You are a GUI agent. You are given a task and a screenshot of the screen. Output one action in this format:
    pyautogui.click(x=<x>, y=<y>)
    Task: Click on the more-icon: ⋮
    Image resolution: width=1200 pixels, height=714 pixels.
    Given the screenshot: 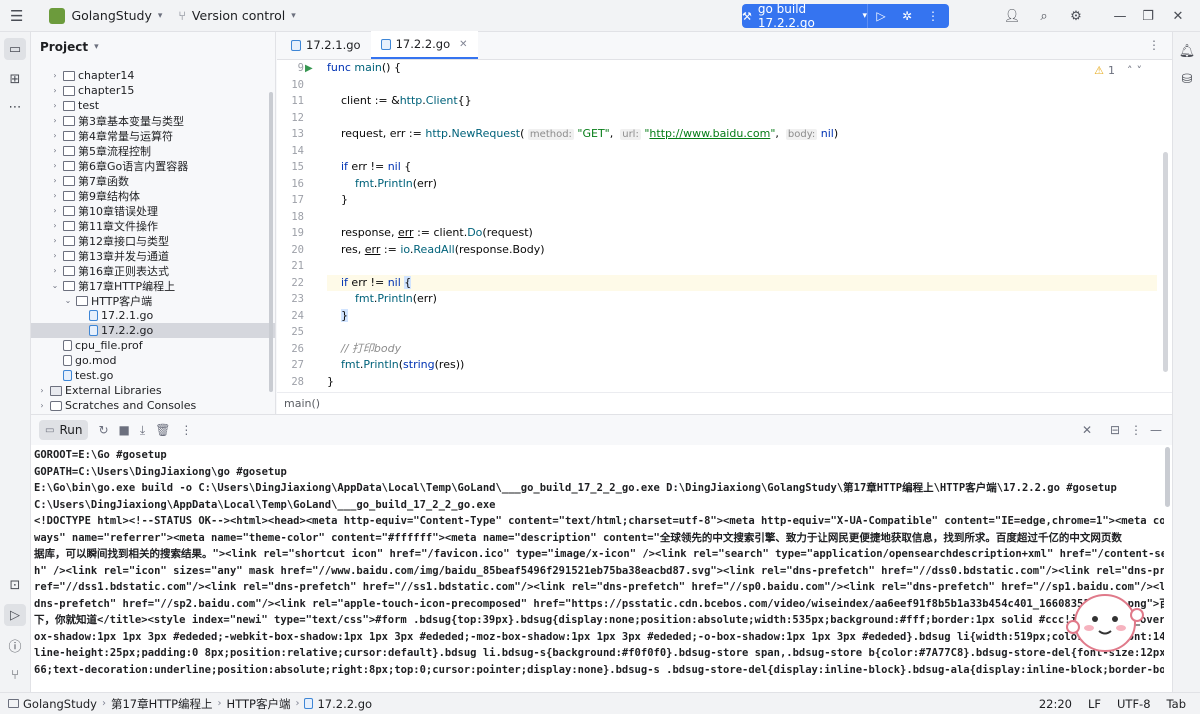 What is the action you would take?
    pyautogui.click(x=186, y=430)
    